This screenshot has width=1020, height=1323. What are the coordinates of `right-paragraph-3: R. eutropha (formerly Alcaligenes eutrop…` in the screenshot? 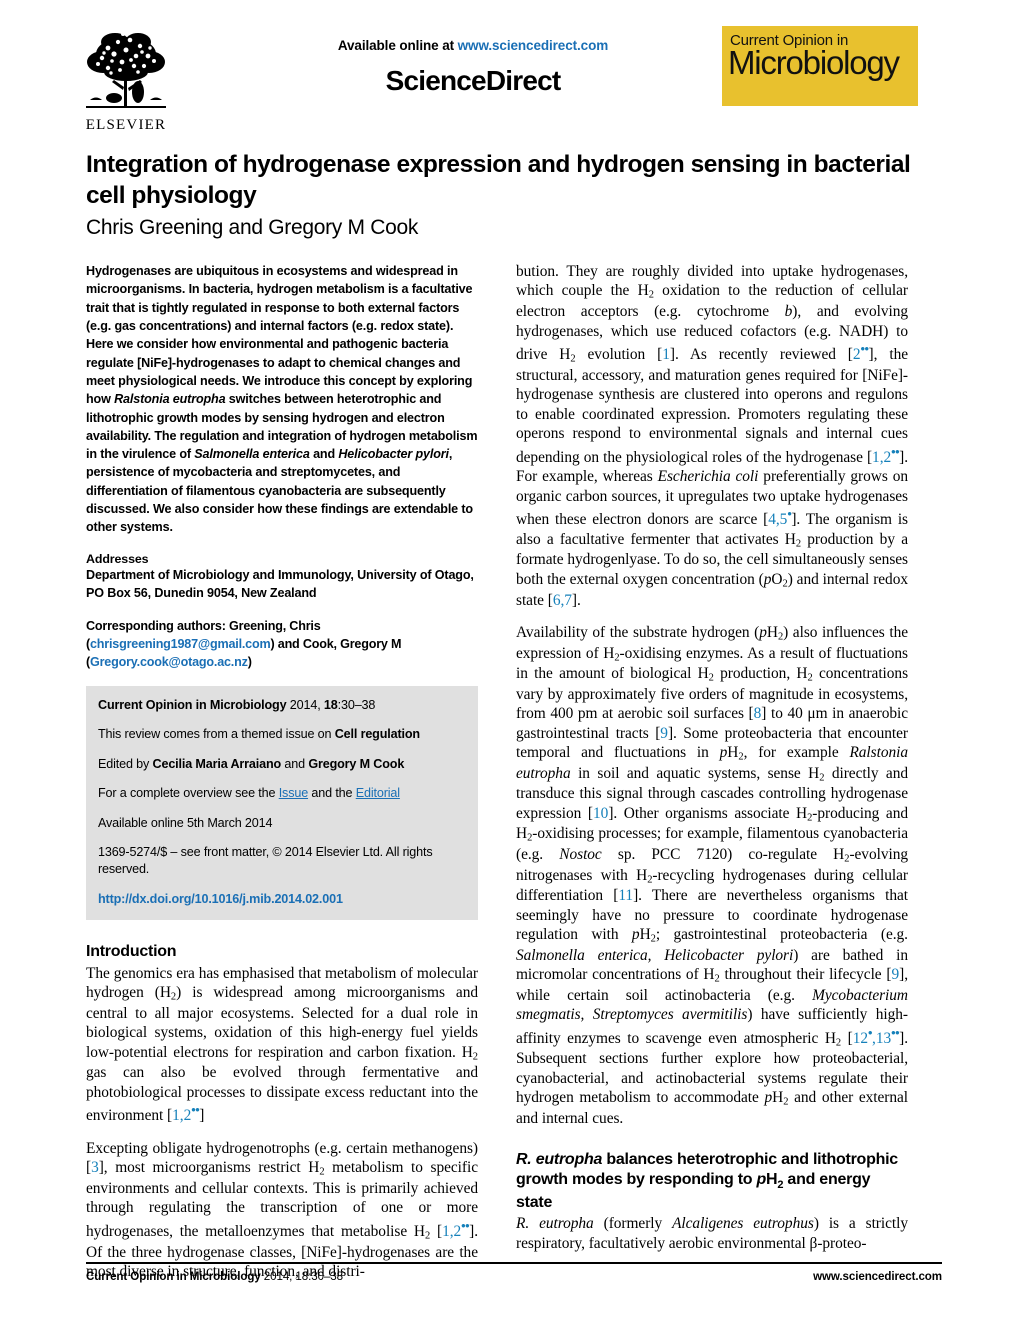 It's located at (712, 1233).